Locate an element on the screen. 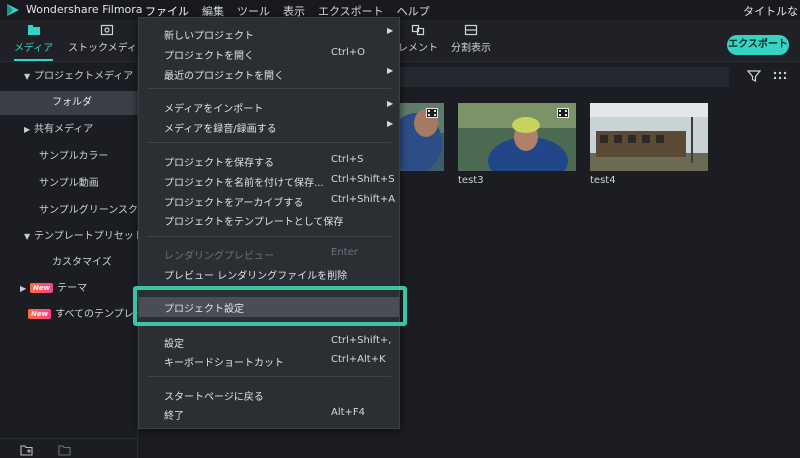 The width and height of the screenshot is (800, 458). menu-item-record-media: メディアを録音/録画する ▶ is located at coordinates (269, 126).